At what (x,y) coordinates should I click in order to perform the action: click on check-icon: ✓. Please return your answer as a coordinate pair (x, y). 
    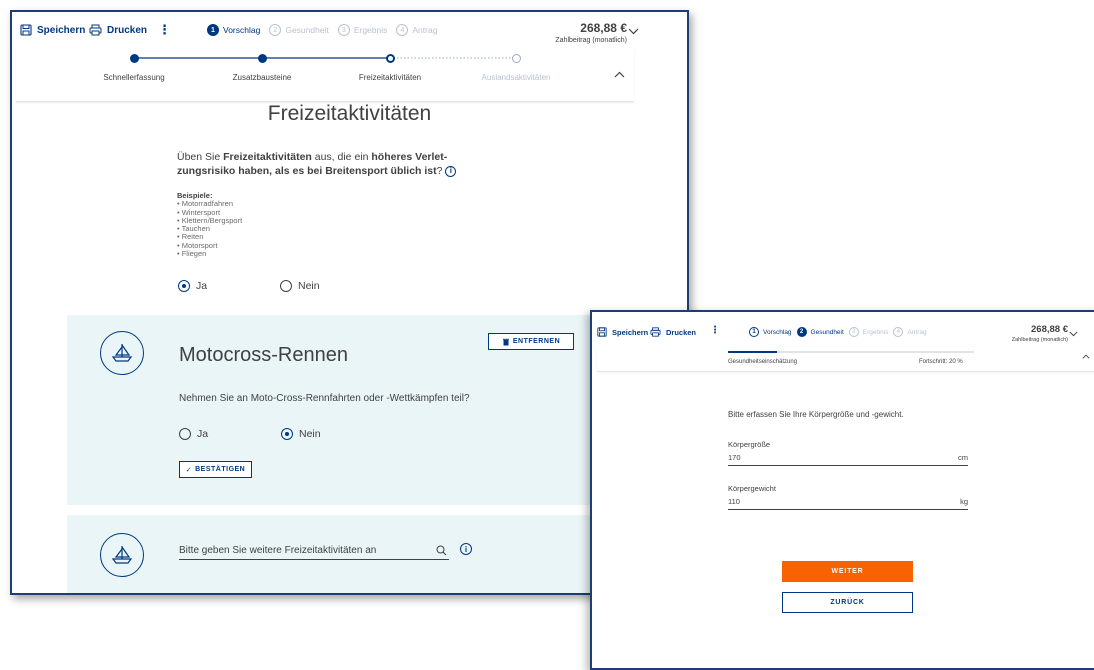
    Looking at the image, I should click on (189, 470).